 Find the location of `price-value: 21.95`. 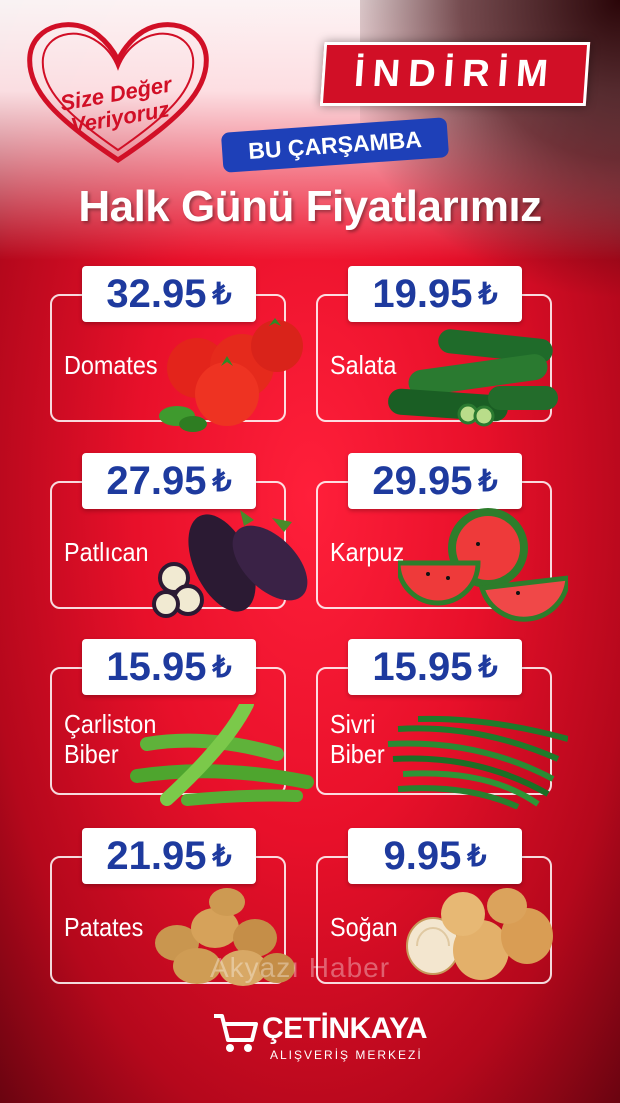

price-value: 21.95 is located at coordinates (156, 855).